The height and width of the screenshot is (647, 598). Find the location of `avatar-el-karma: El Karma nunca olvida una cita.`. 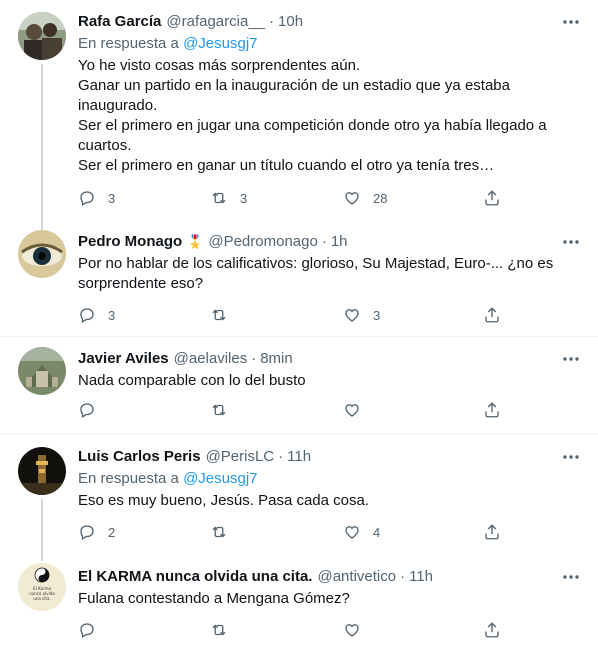

avatar-el-karma: El Karma nunca olvida una cita. is located at coordinates (42, 587).